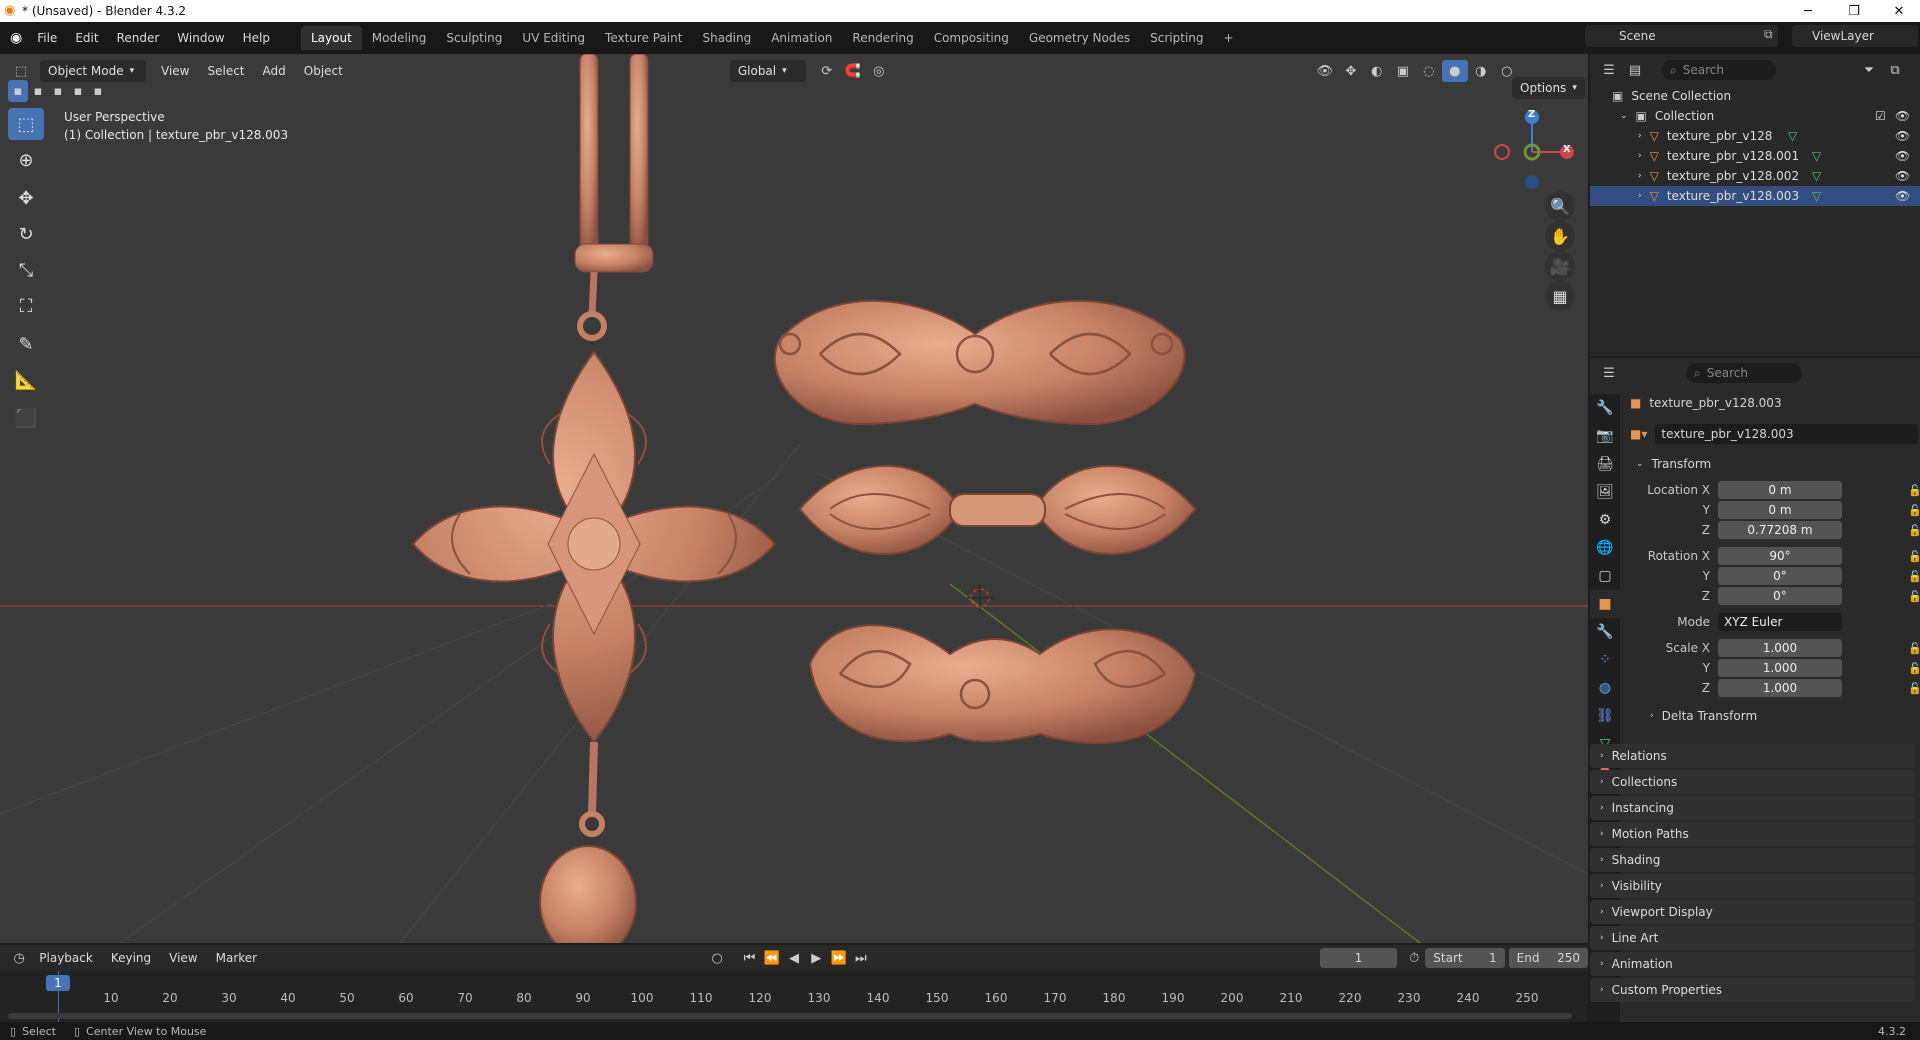  I want to click on timeline-editor-icon: ◷, so click(19, 958).